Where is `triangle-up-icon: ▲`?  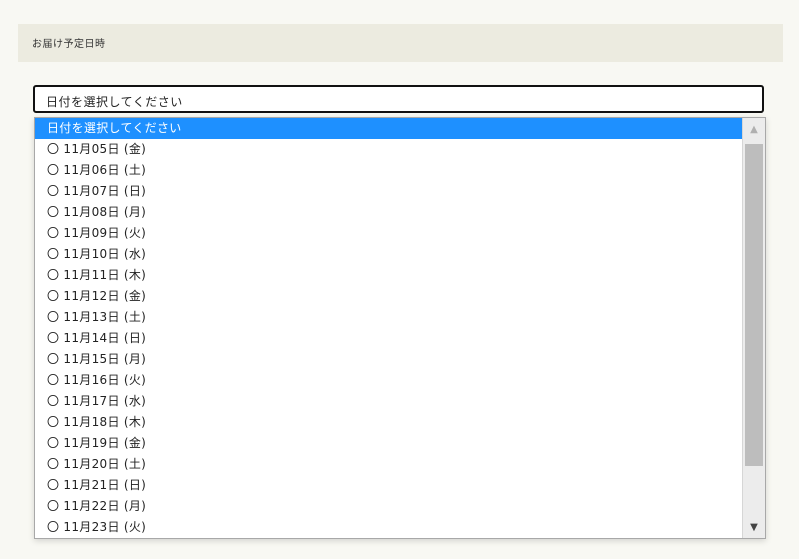 triangle-up-icon: ▲ is located at coordinates (754, 129).